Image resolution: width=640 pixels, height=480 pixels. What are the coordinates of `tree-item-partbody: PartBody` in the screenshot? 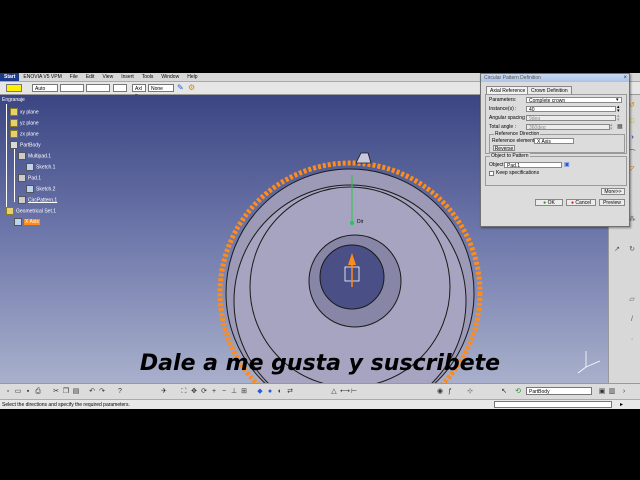 It's located at (25, 145).